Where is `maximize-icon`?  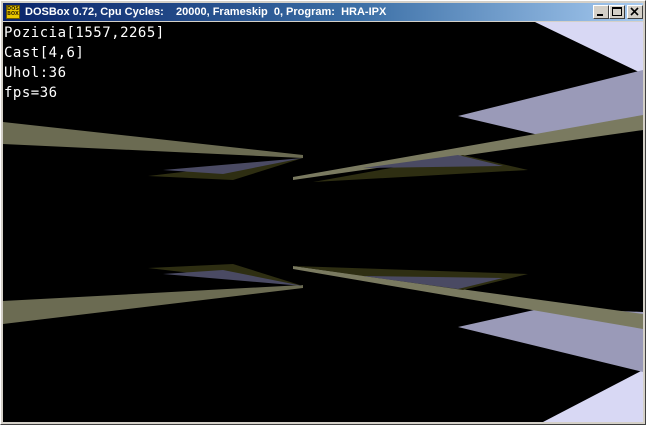
maximize-icon is located at coordinates (617, 11).